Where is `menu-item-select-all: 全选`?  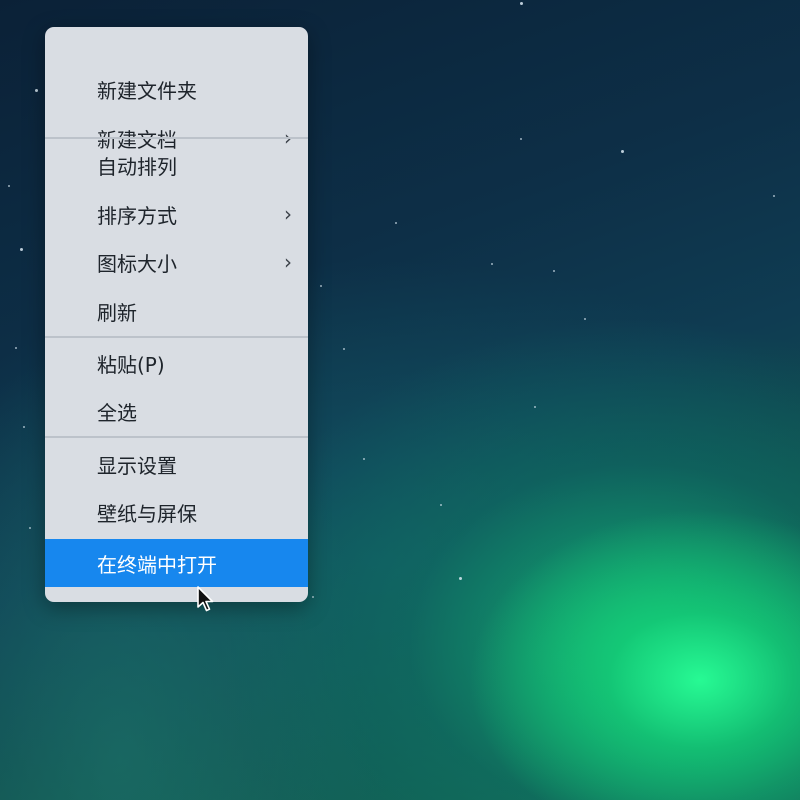 menu-item-select-all: 全选 is located at coordinates (176, 411).